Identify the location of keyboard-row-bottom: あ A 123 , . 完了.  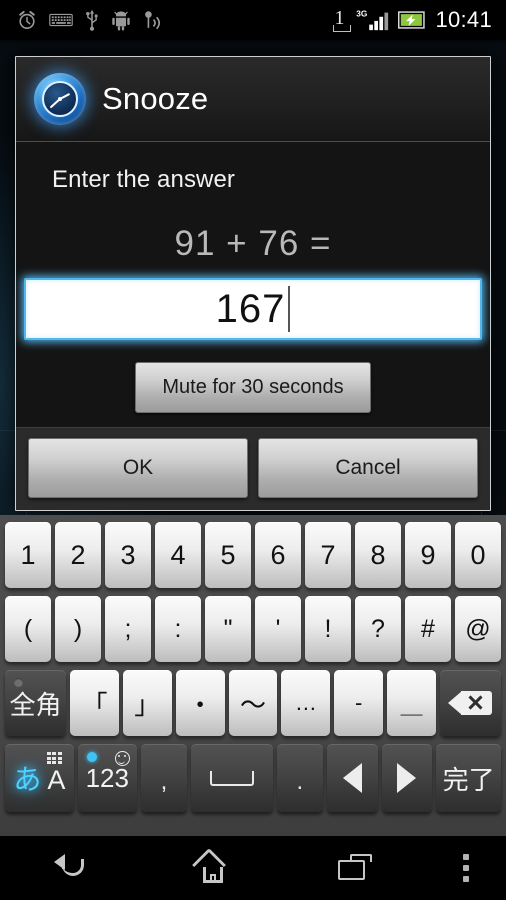
(253, 779).